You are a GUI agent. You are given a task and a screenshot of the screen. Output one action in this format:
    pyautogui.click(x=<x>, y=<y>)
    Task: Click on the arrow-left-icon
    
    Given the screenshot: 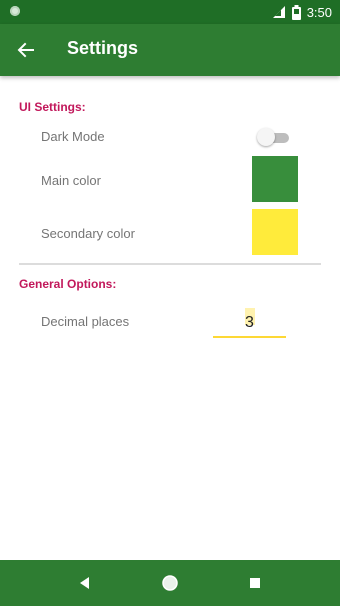 What is the action you would take?
    pyautogui.click(x=25, y=50)
    